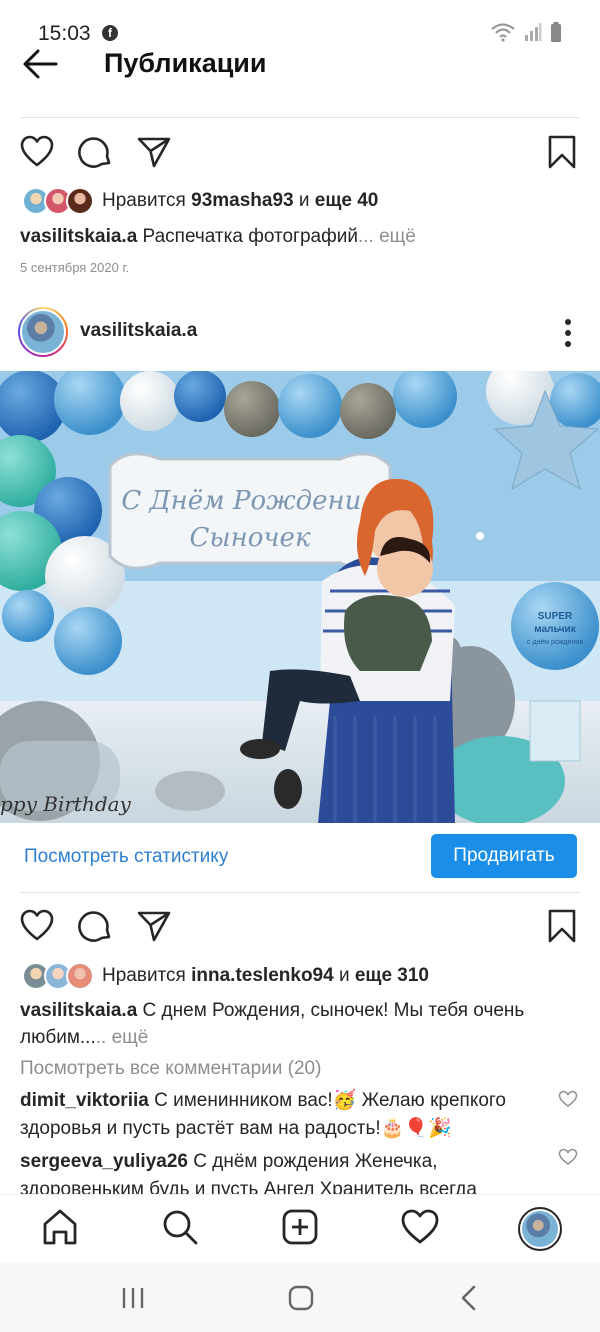 Image resolution: width=600 pixels, height=1332 pixels. What do you see at coordinates (504, 856) in the screenshot?
I see `promote-button: Продвигать` at bounding box center [504, 856].